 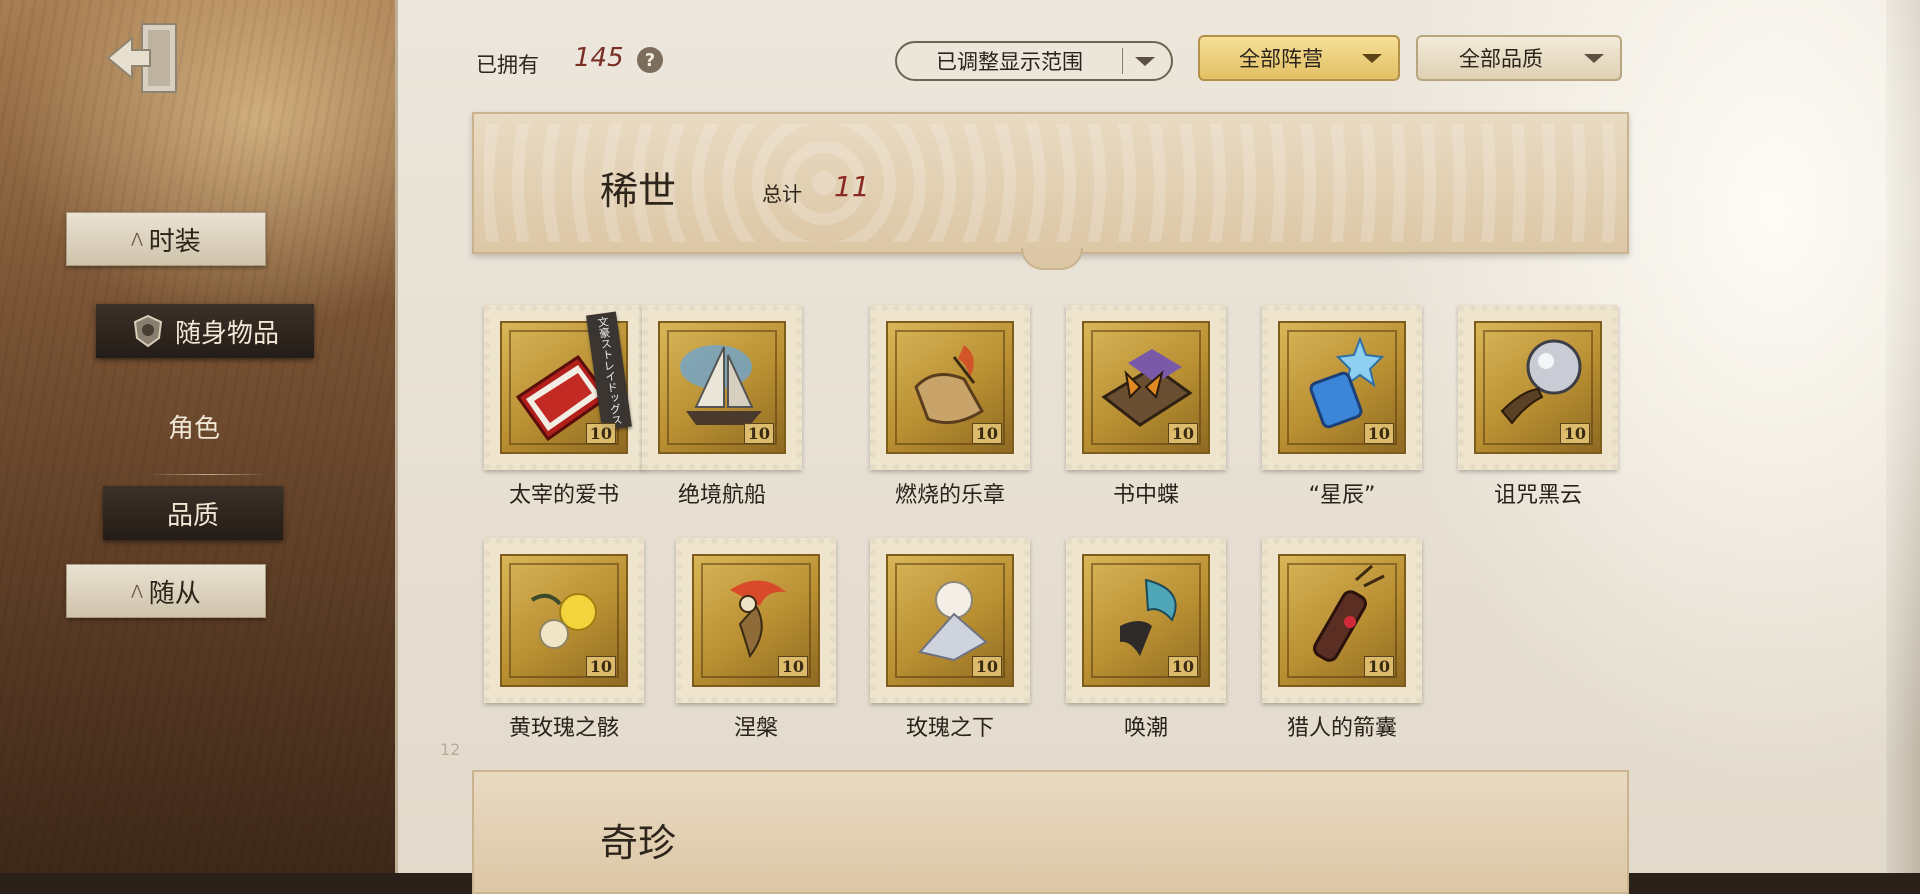 What do you see at coordinates (599, 58) in the screenshot?
I see `owned-count: 145` at bounding box center [599, 58].